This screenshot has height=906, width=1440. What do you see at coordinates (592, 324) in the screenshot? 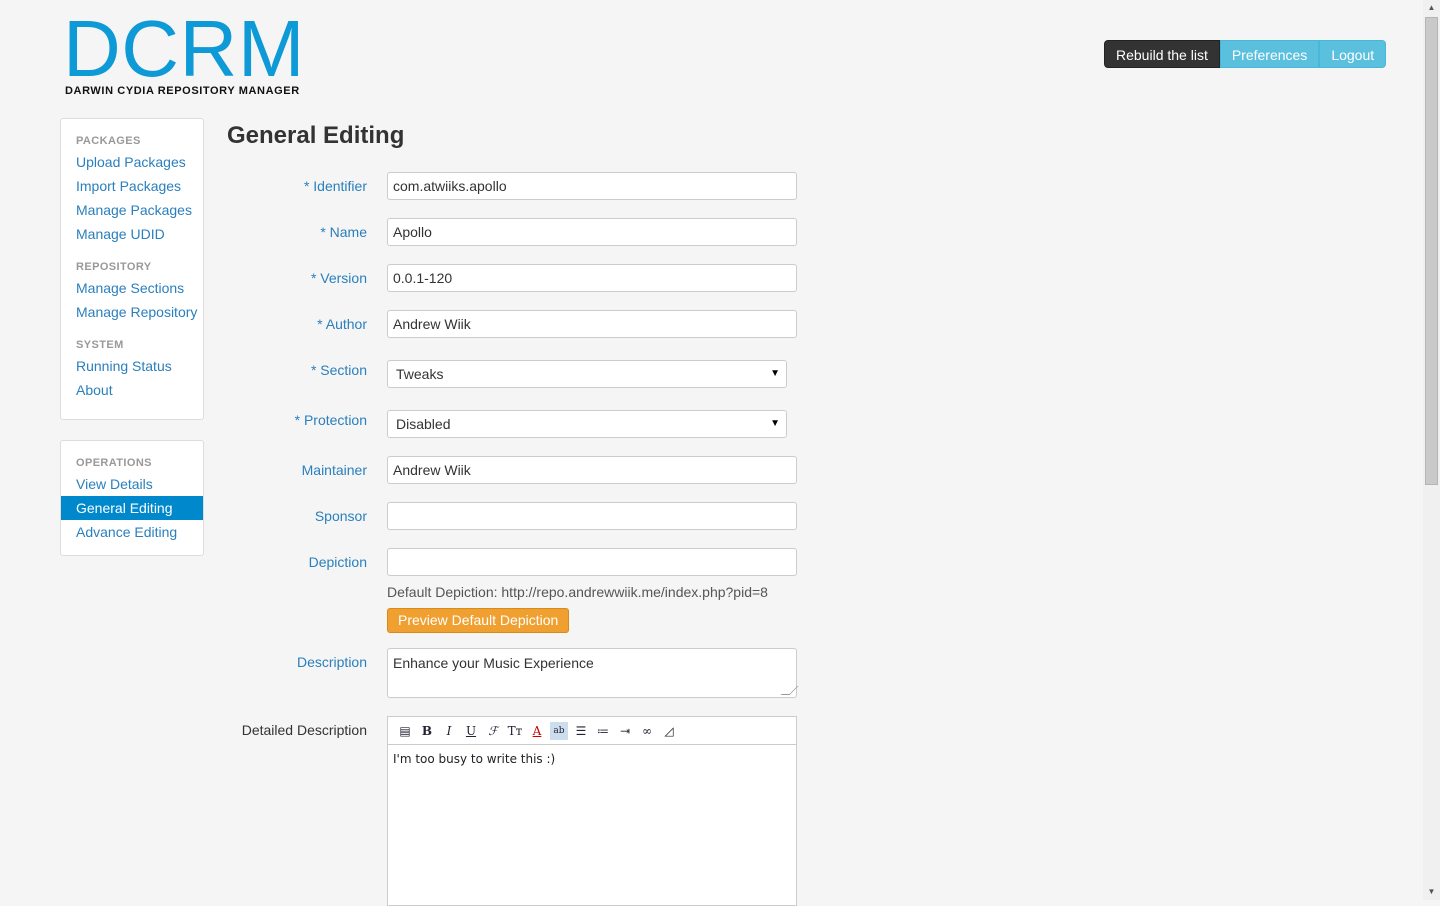
I see `author-input: Andrew Wiik` at bounding box center [592, 324].